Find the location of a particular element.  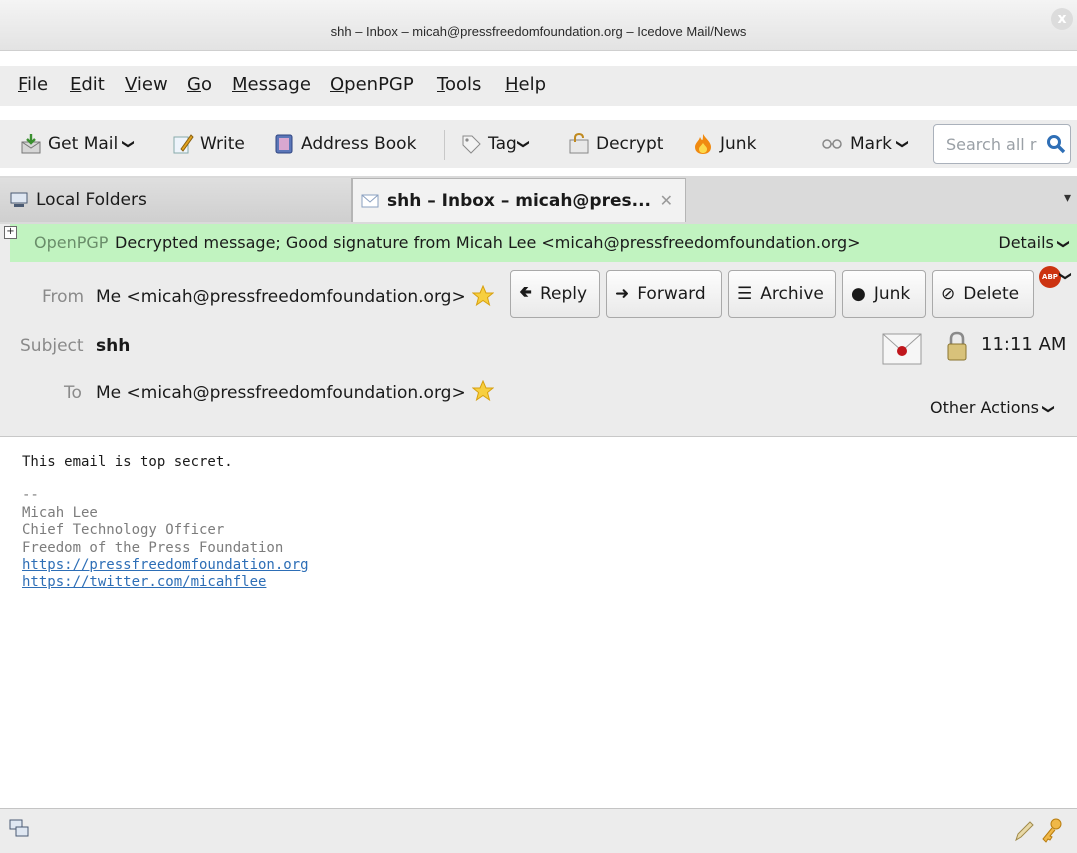

tab-overflow-icon: ▾ is located at coordinates (1067, 198).